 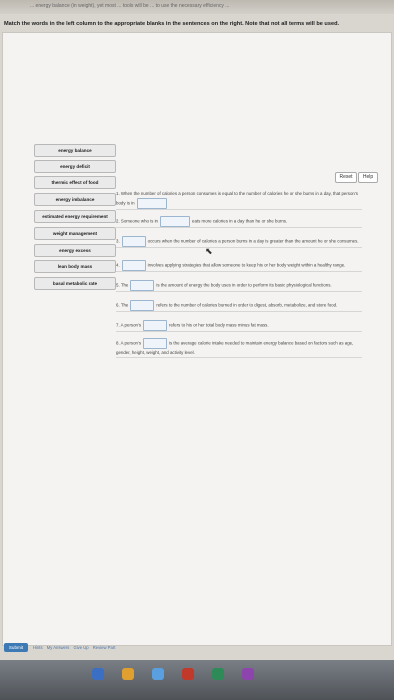 I want to click on taskbar, so click(x=197, y=680).